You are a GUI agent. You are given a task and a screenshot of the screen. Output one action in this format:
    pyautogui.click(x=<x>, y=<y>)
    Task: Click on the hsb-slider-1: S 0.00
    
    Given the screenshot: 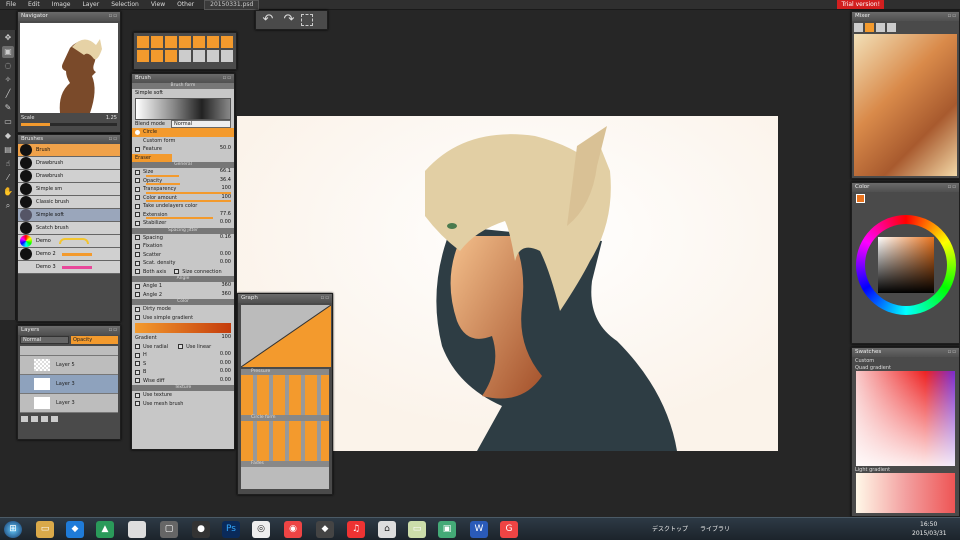 What is the action you would take?
    pyautogui.click(x=183, y=364)
    